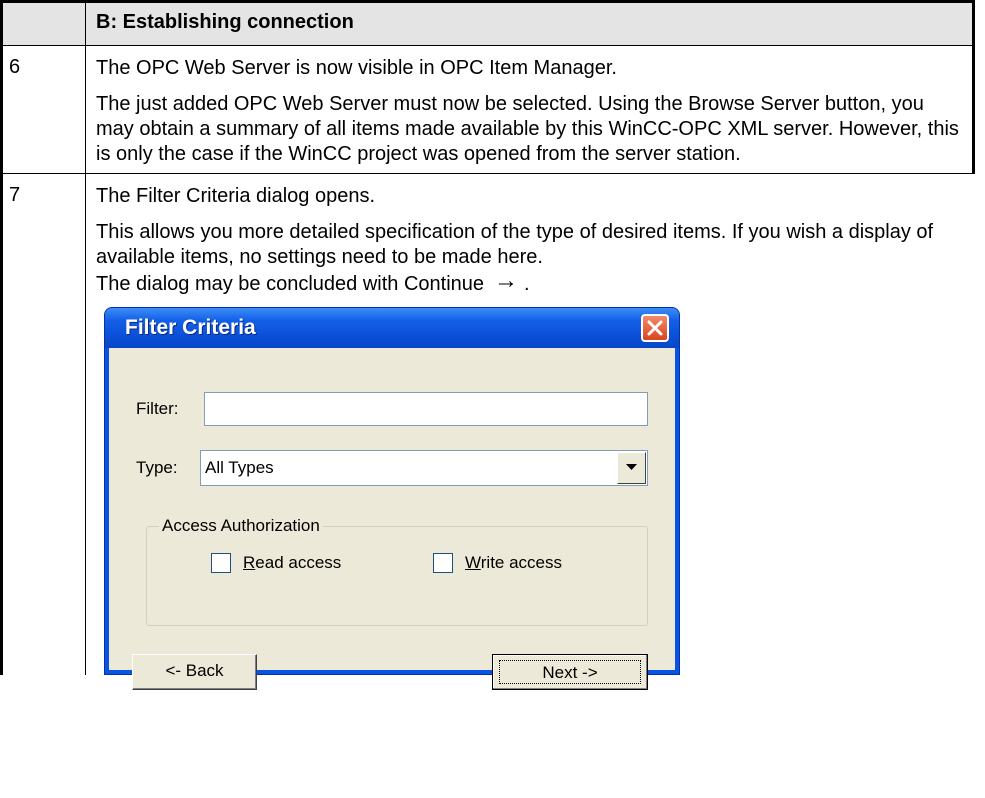  What do you see at coordinates (225, 22) in the screenshot?
I see `section-title: B: Establishing connection` at bounding box center [225, 22].